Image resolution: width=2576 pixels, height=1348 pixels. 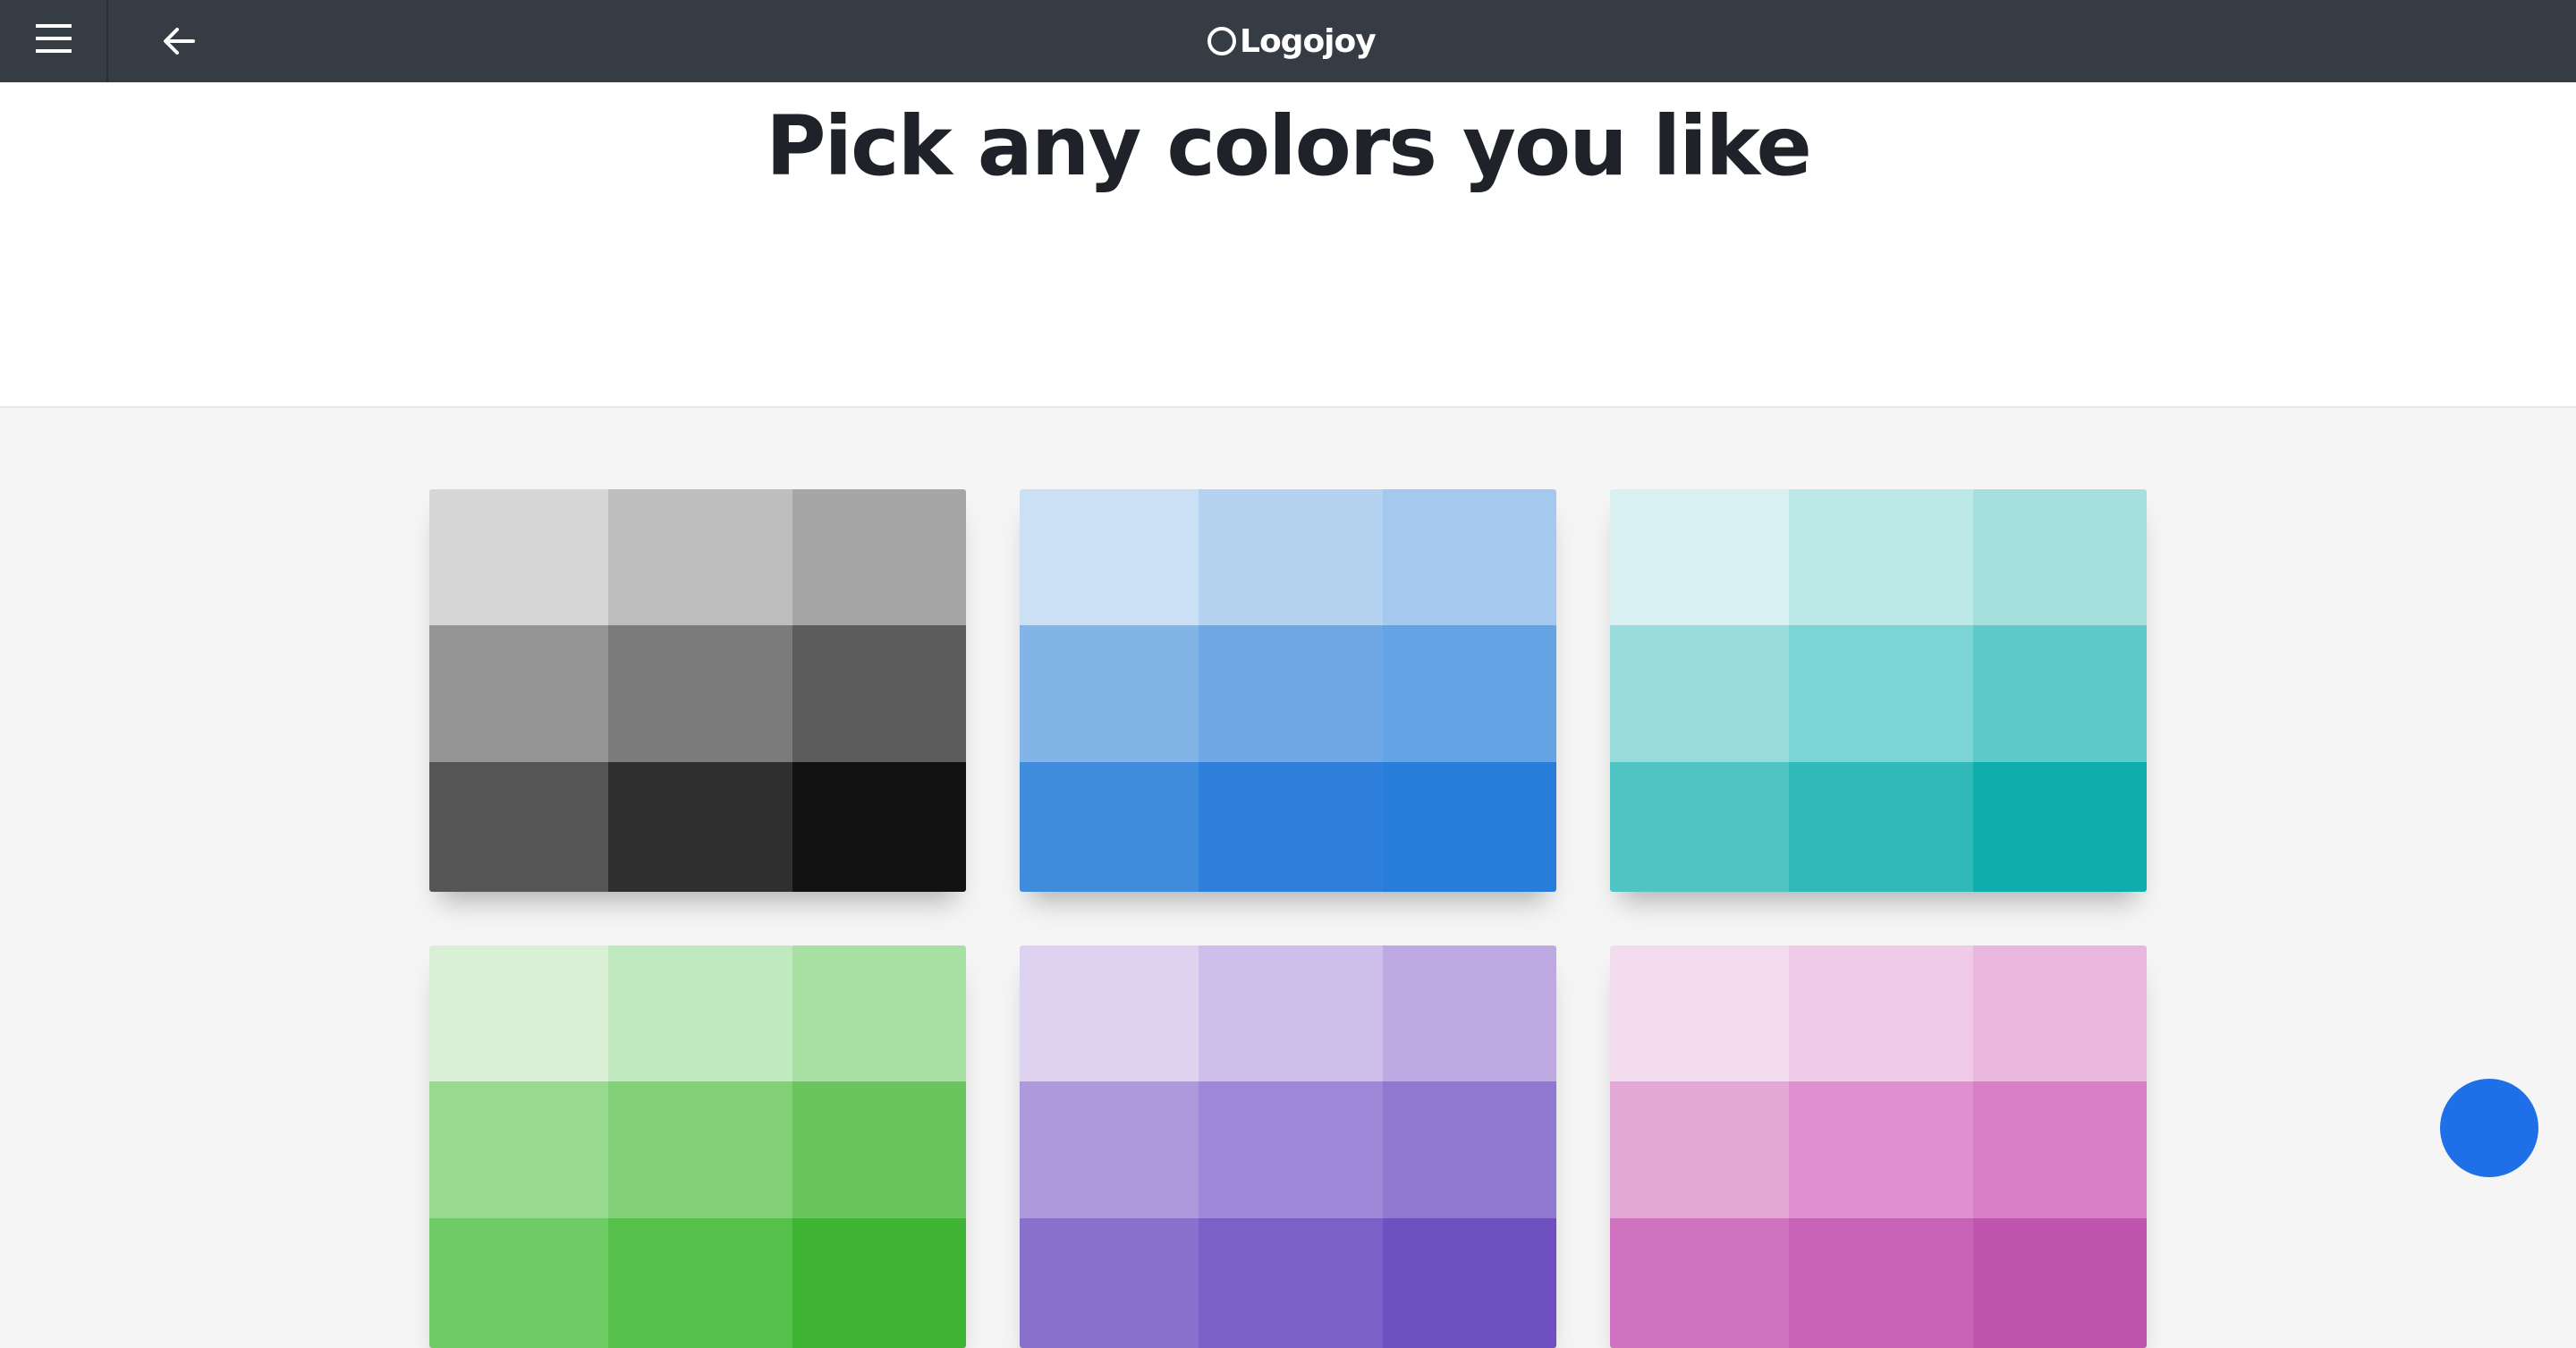 I want to click on color-palette-purples, so click(x=1288, y=1146).